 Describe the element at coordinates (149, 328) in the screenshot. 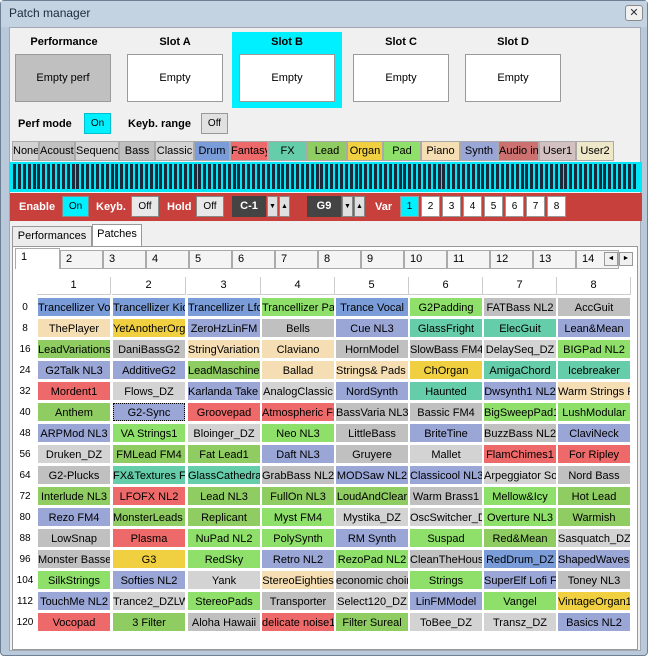

I see `patch-cell: YetAnotherOrgan` at that location.